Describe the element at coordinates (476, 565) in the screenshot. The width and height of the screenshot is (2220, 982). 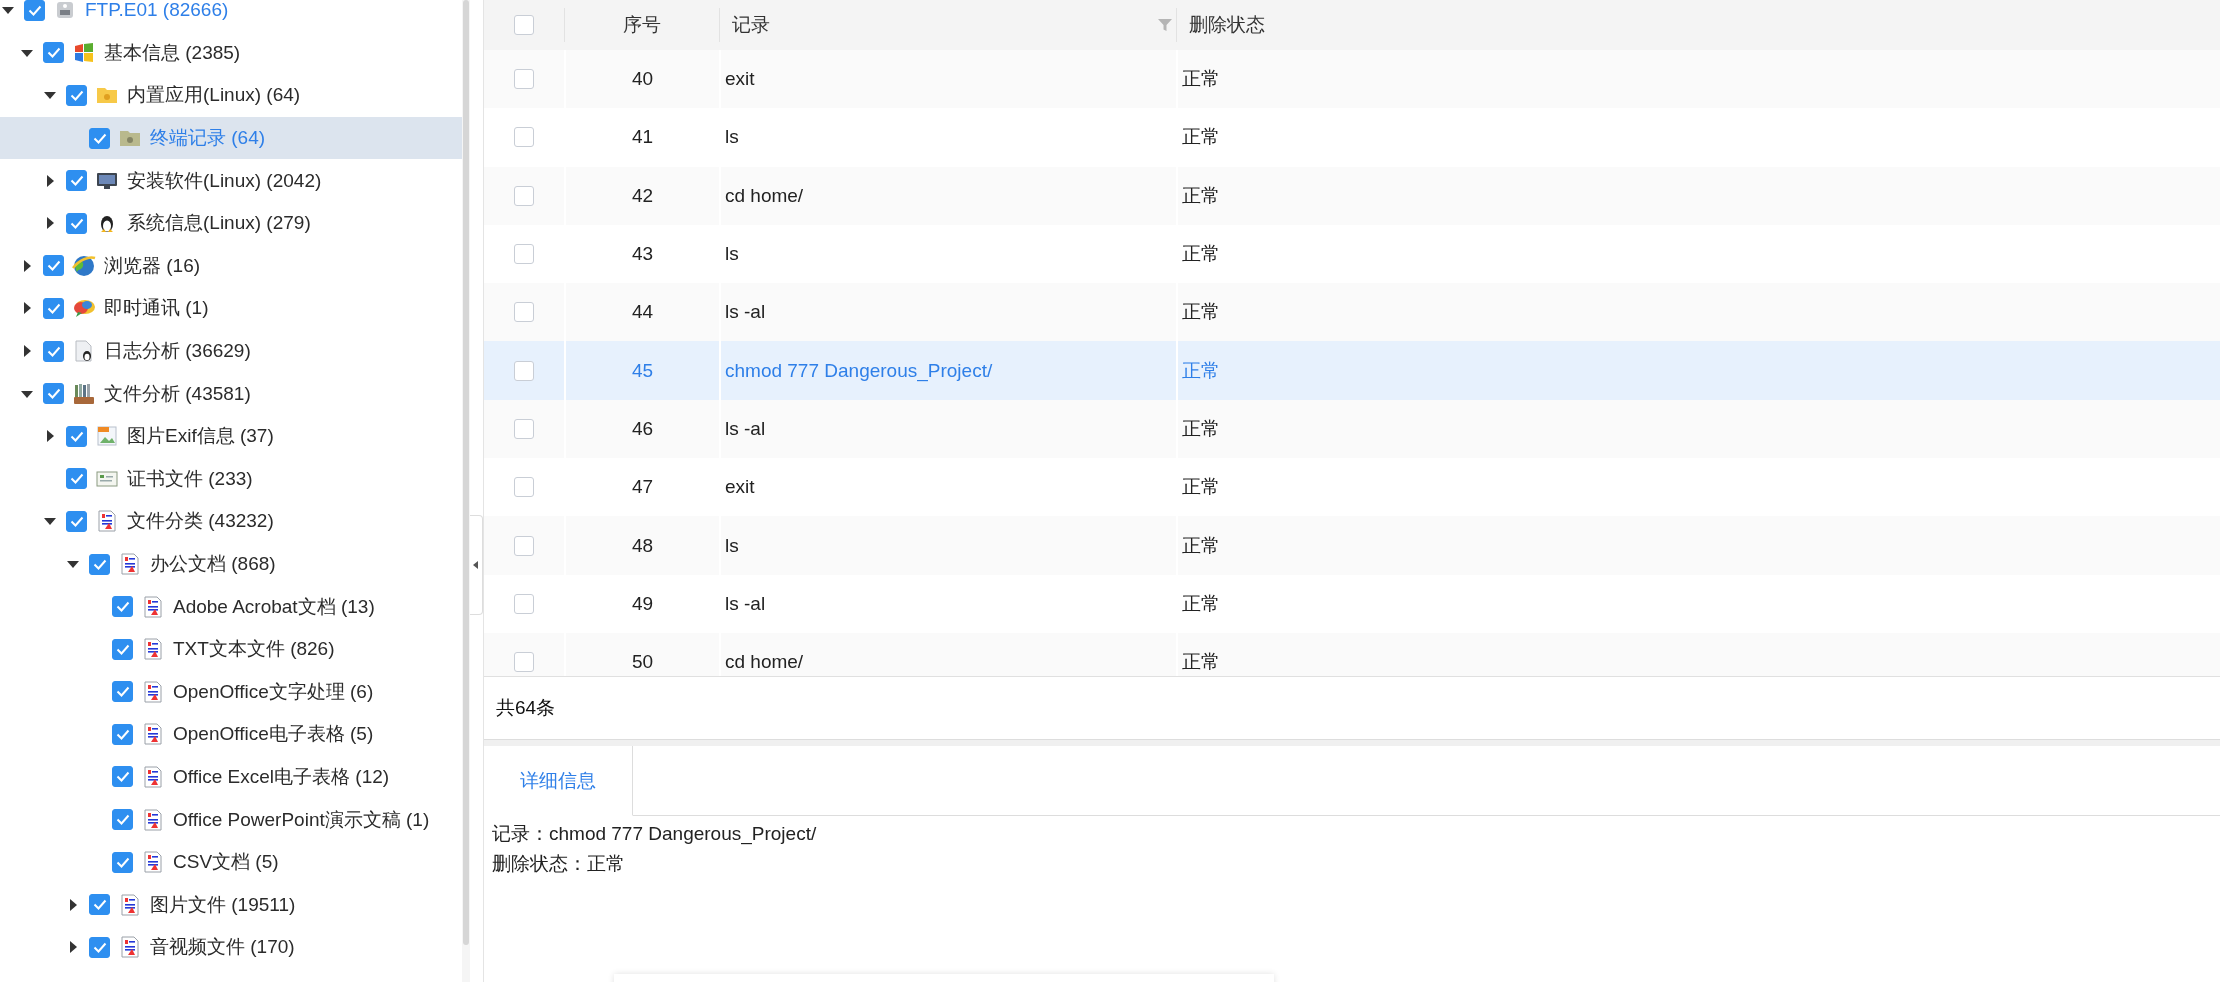
I see `collapse-handle` at that location.